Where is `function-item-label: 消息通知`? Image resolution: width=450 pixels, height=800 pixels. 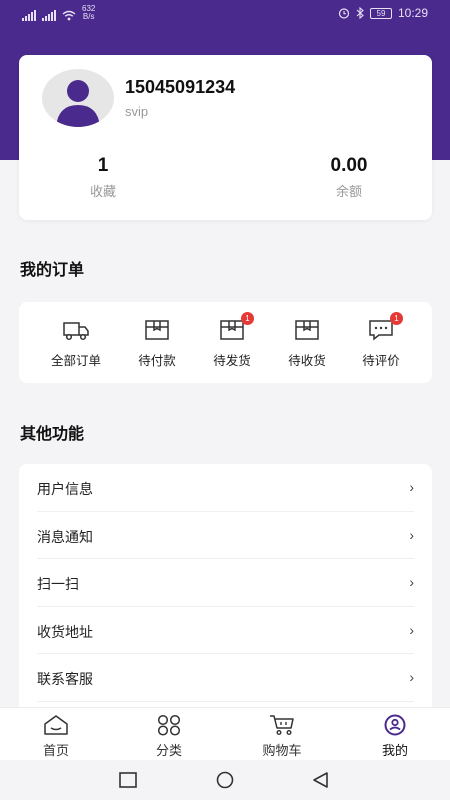 function-item-label: 消息通知 is located at coordinates (65, 536).